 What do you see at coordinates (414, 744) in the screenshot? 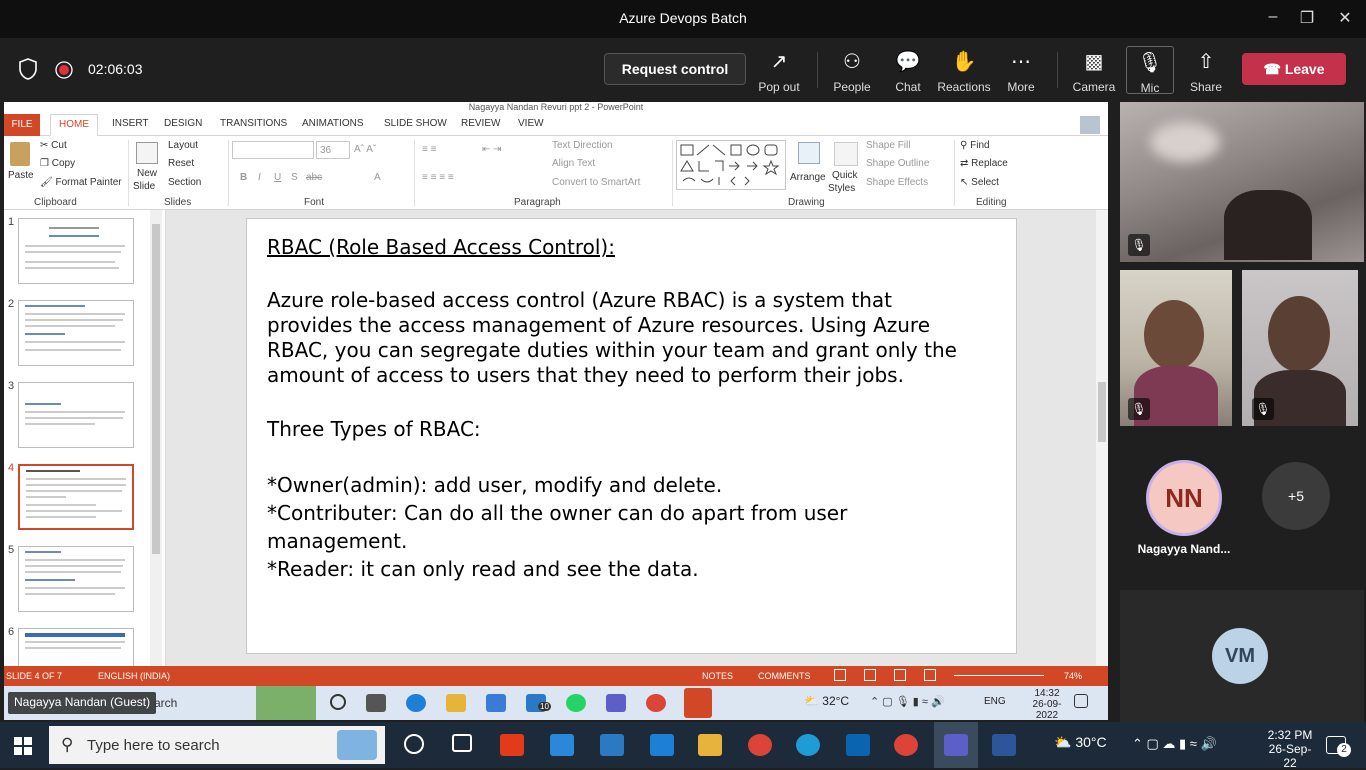
I see `cortana-icon` at bounding box center [414, 744].